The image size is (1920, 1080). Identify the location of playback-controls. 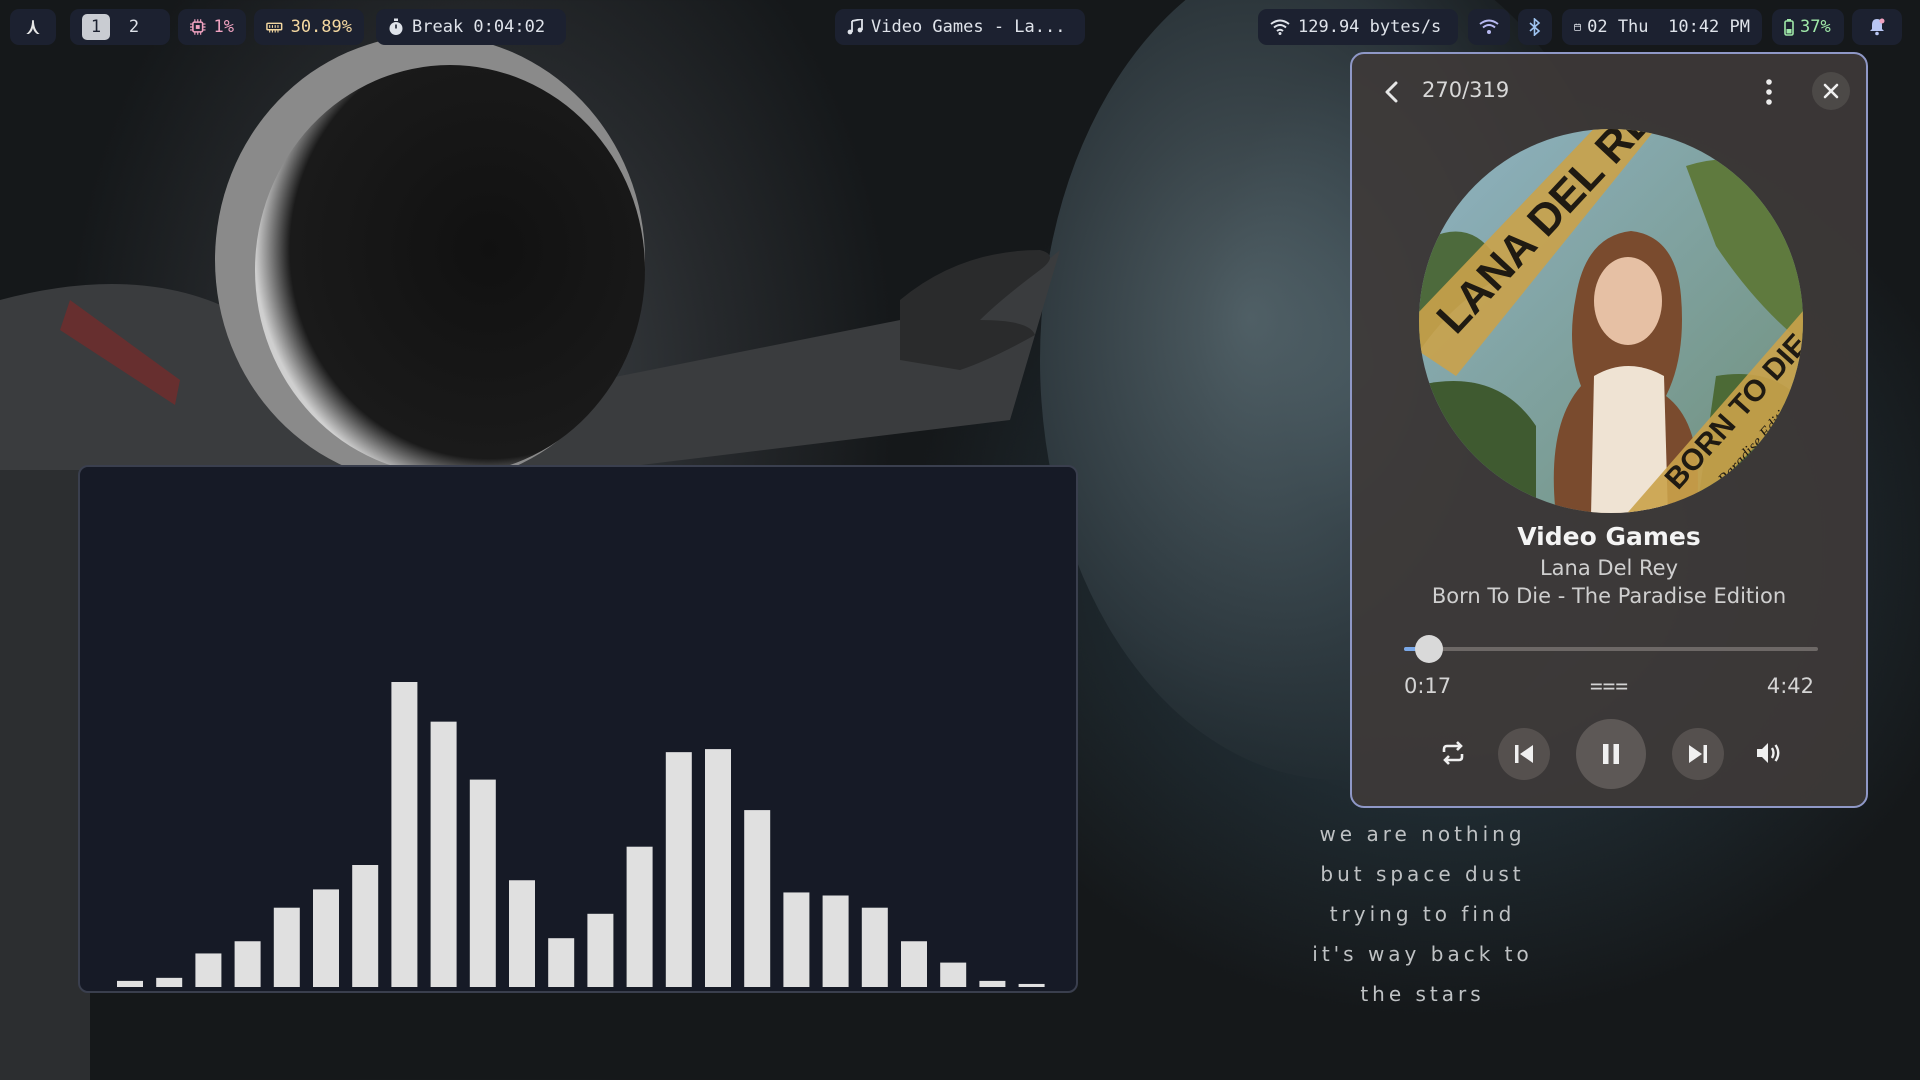
(1609, 754).